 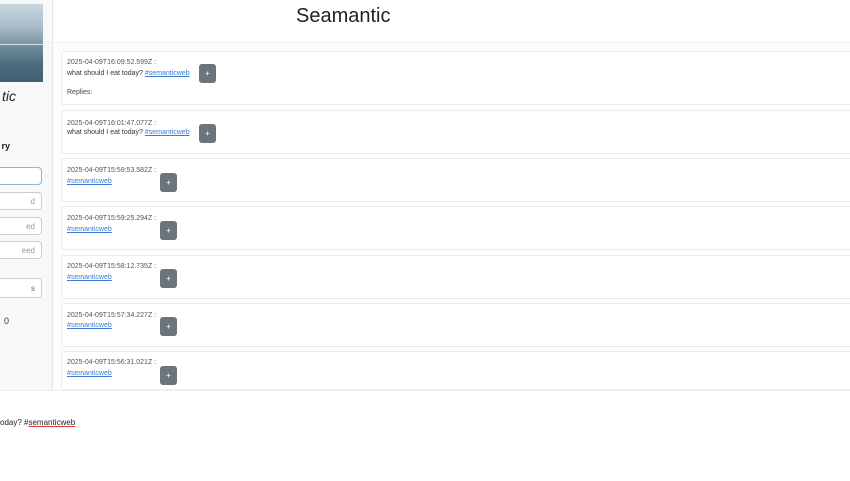 What do you see at coordinates (112, 123) in the screenshot?
I see `post-timestamp: 2025-04-09T16:01:47.077Z :` at bounding box center [112, 123].